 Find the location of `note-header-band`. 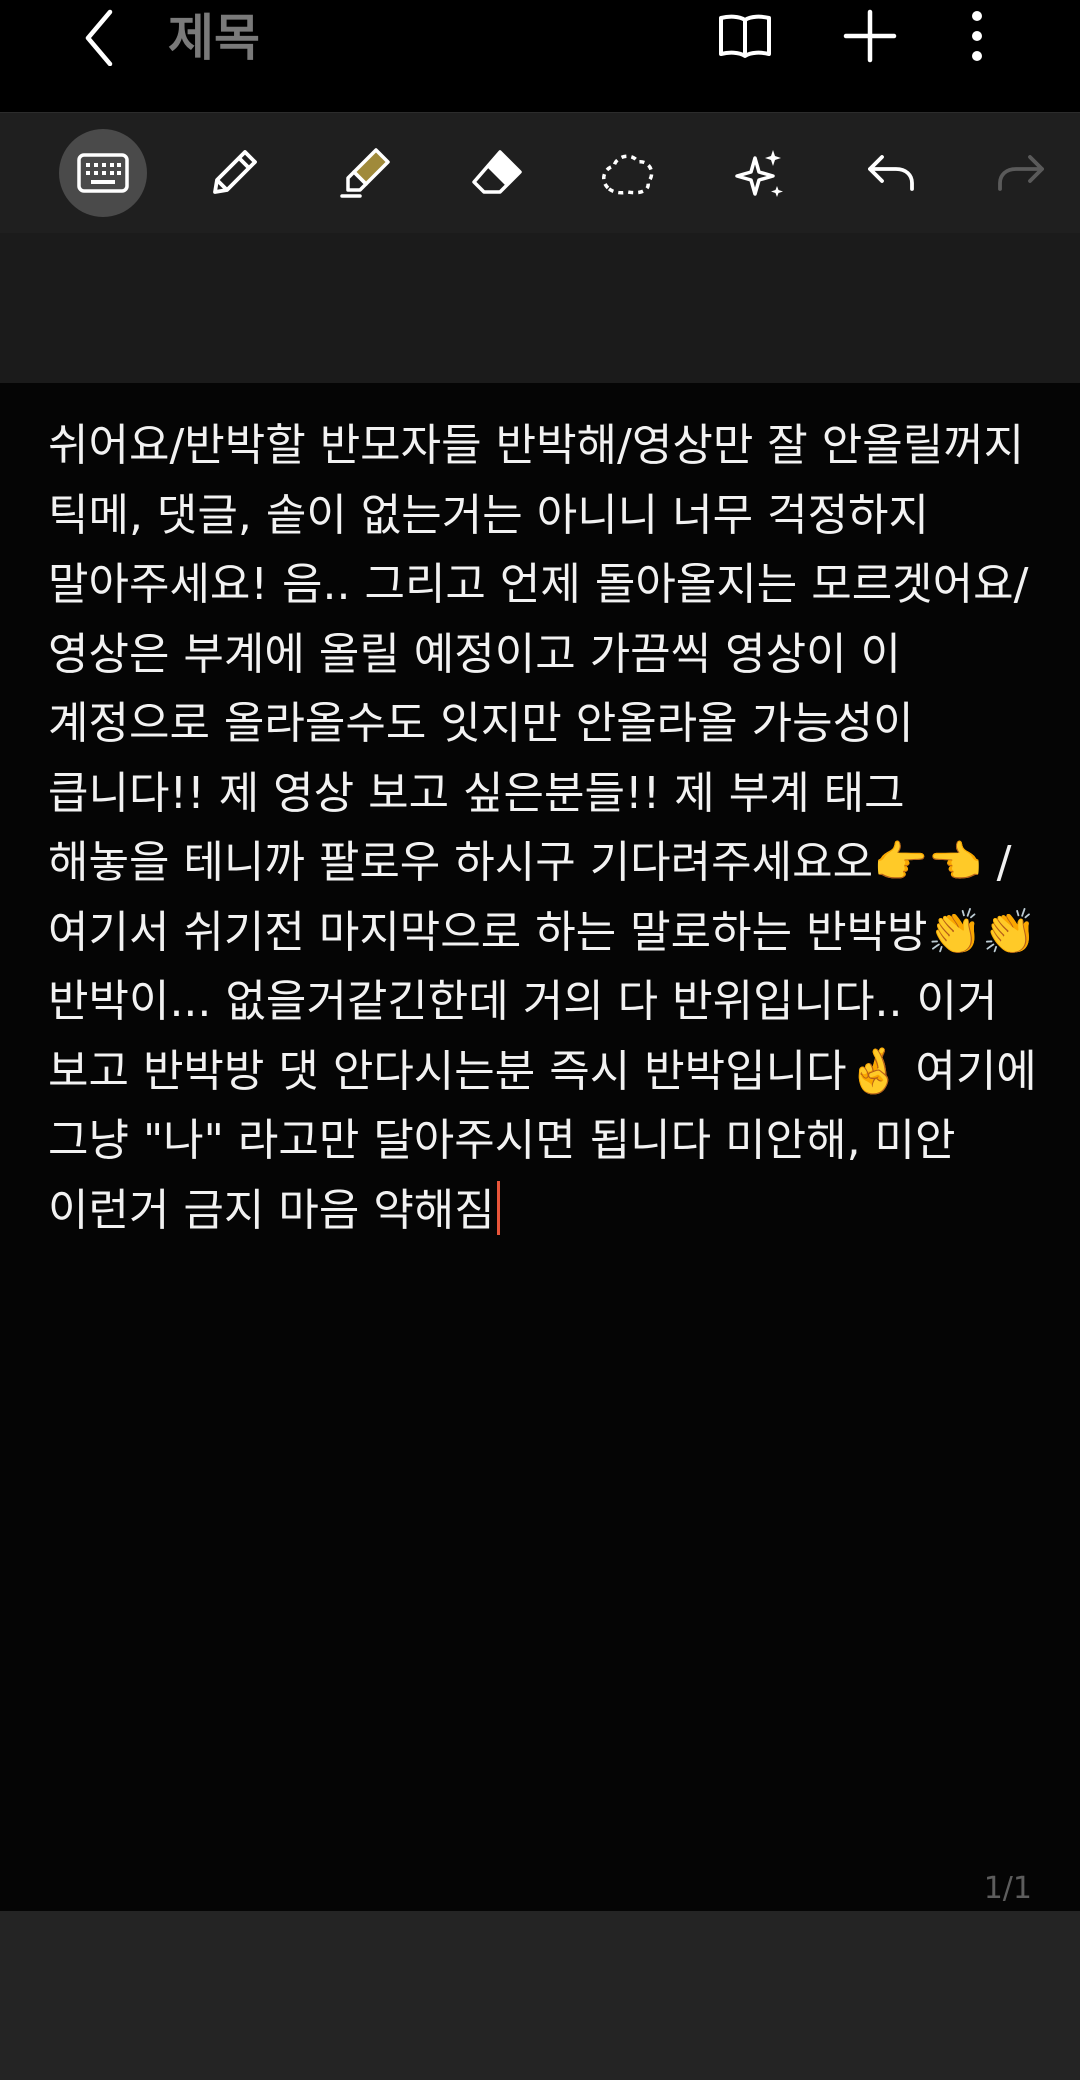

note-header-band is located at coordinates (540, 308).